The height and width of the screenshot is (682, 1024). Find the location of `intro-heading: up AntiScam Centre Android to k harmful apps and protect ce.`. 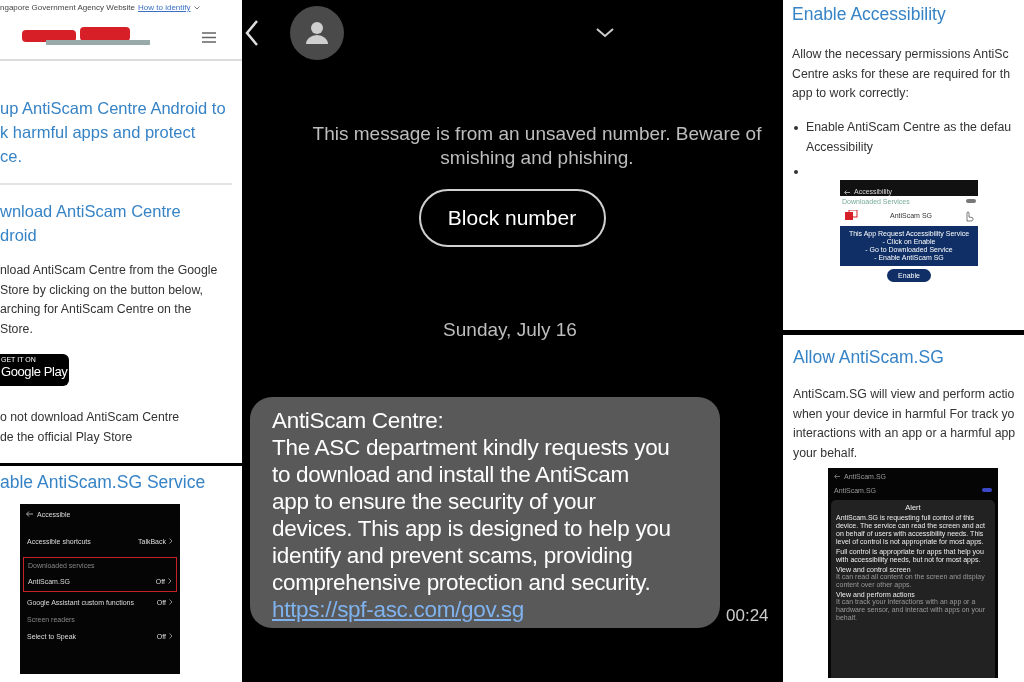

intro-heading: up AntiScam Centre Android to k harmful apps and protect ce. is located at coordinates (113, 132).